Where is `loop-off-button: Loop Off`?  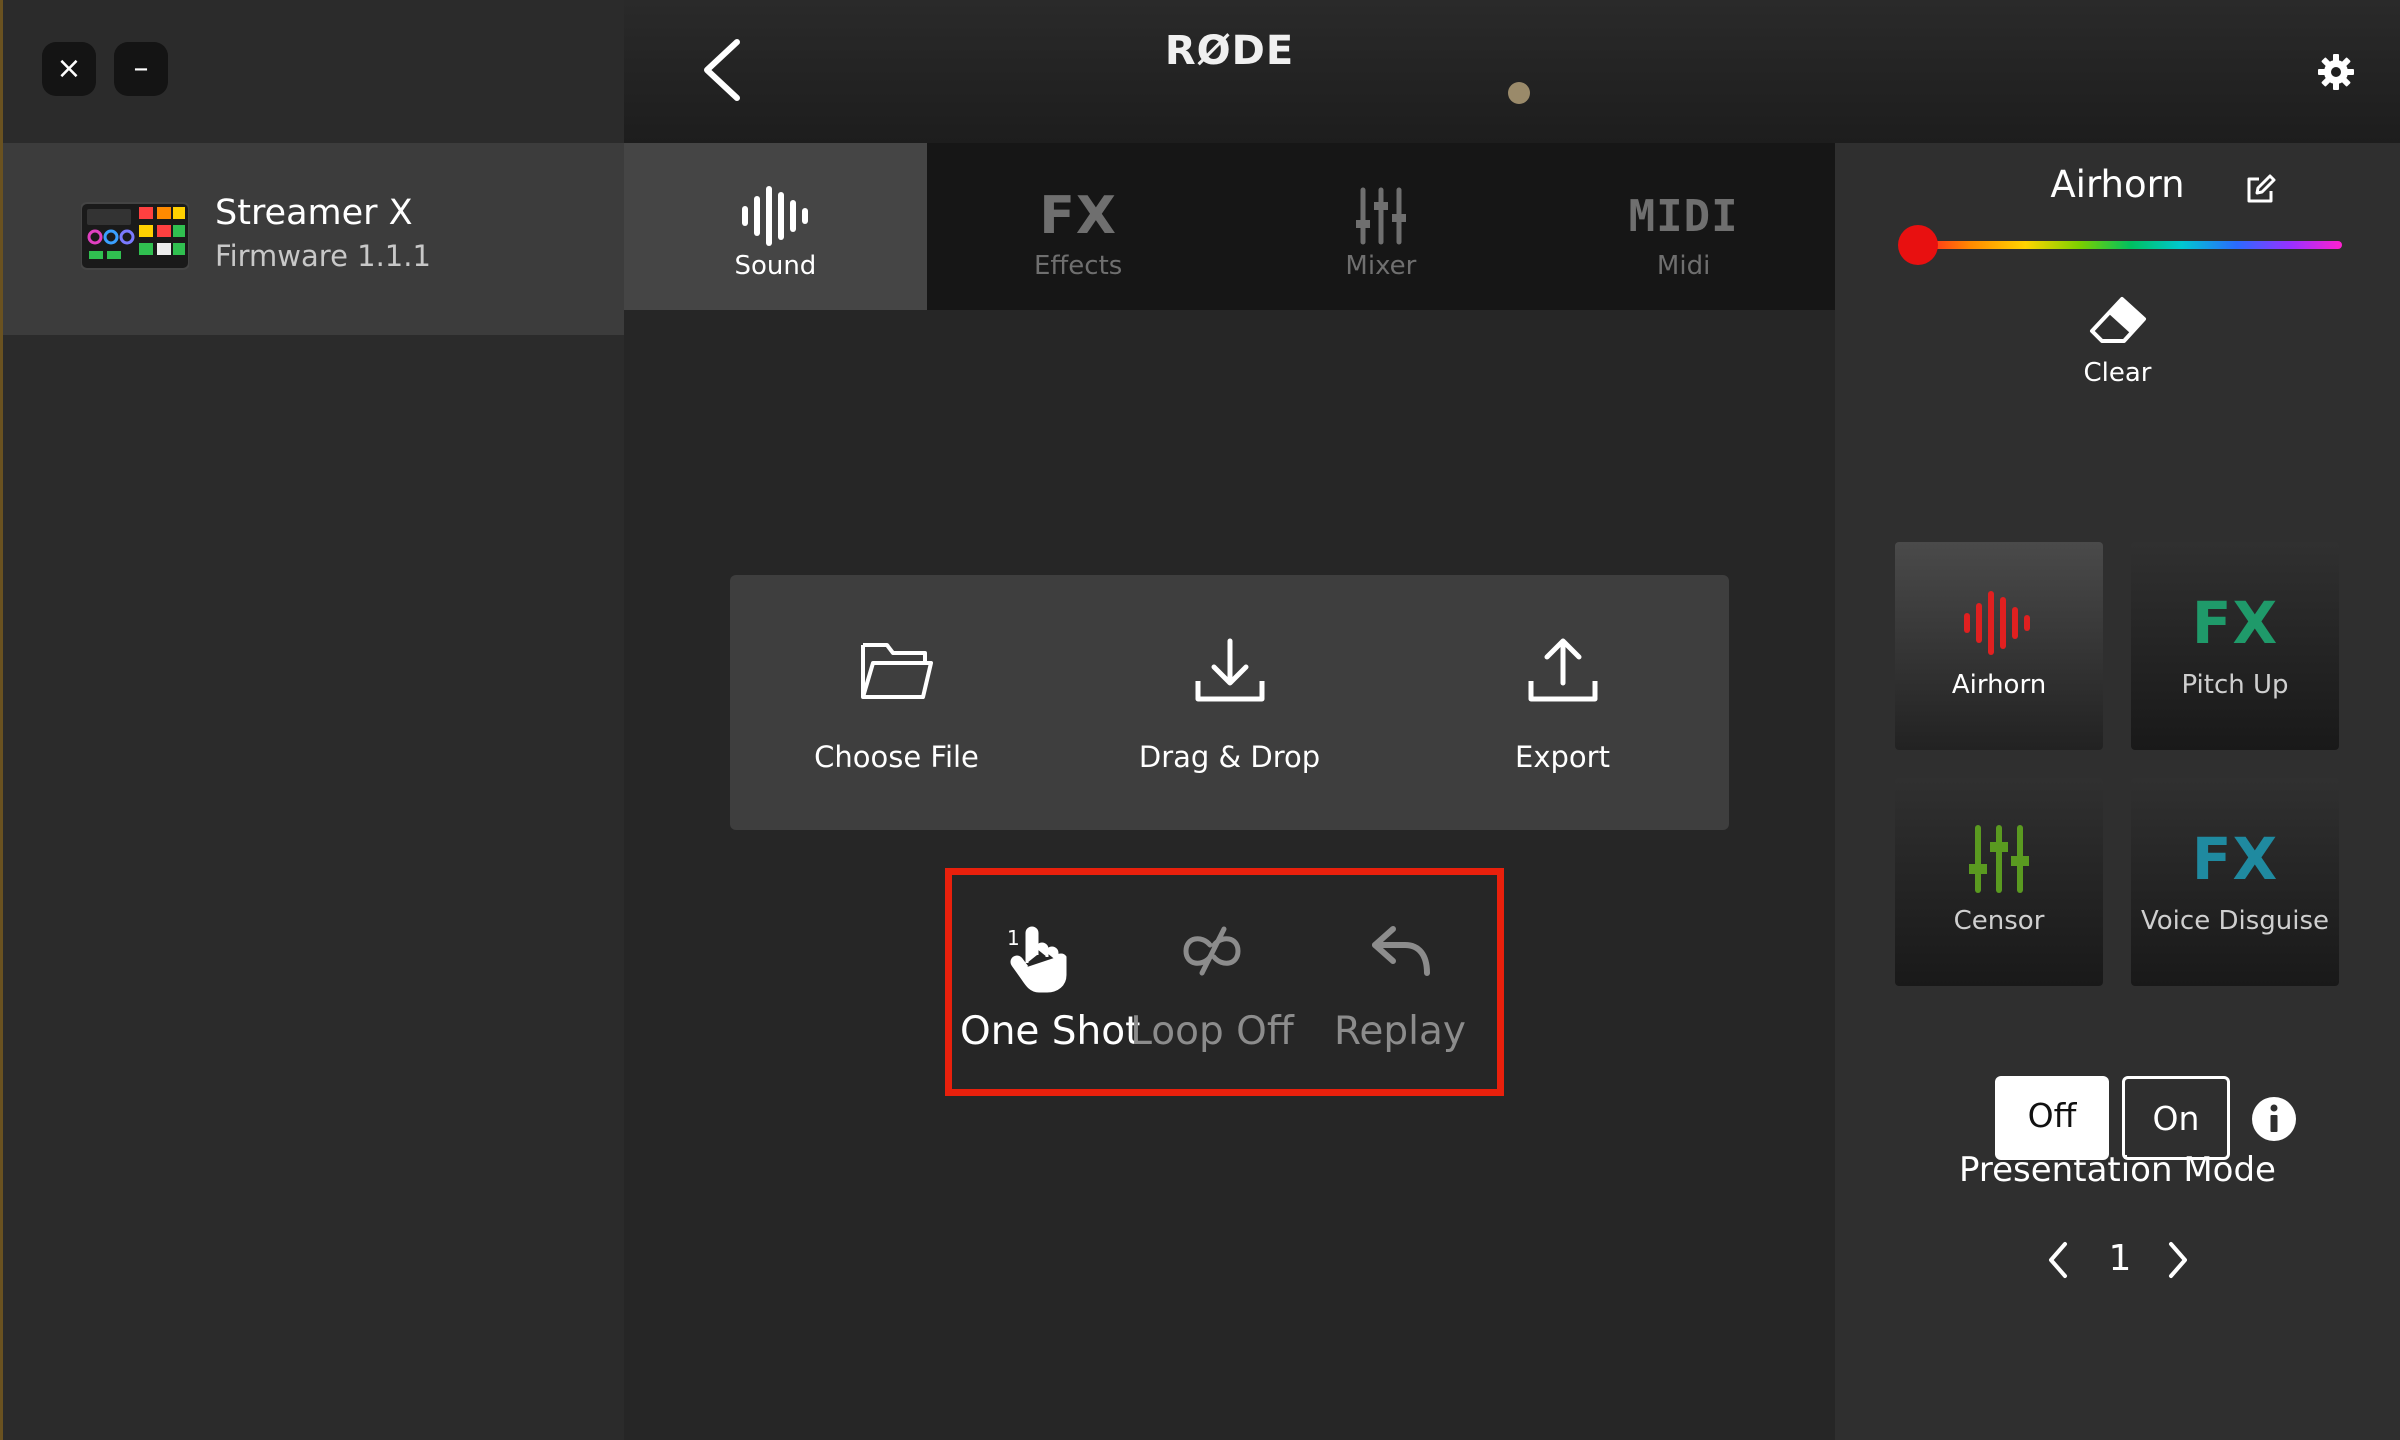 loop-off-button: Loop Off is located at coordinates (1212, 982).